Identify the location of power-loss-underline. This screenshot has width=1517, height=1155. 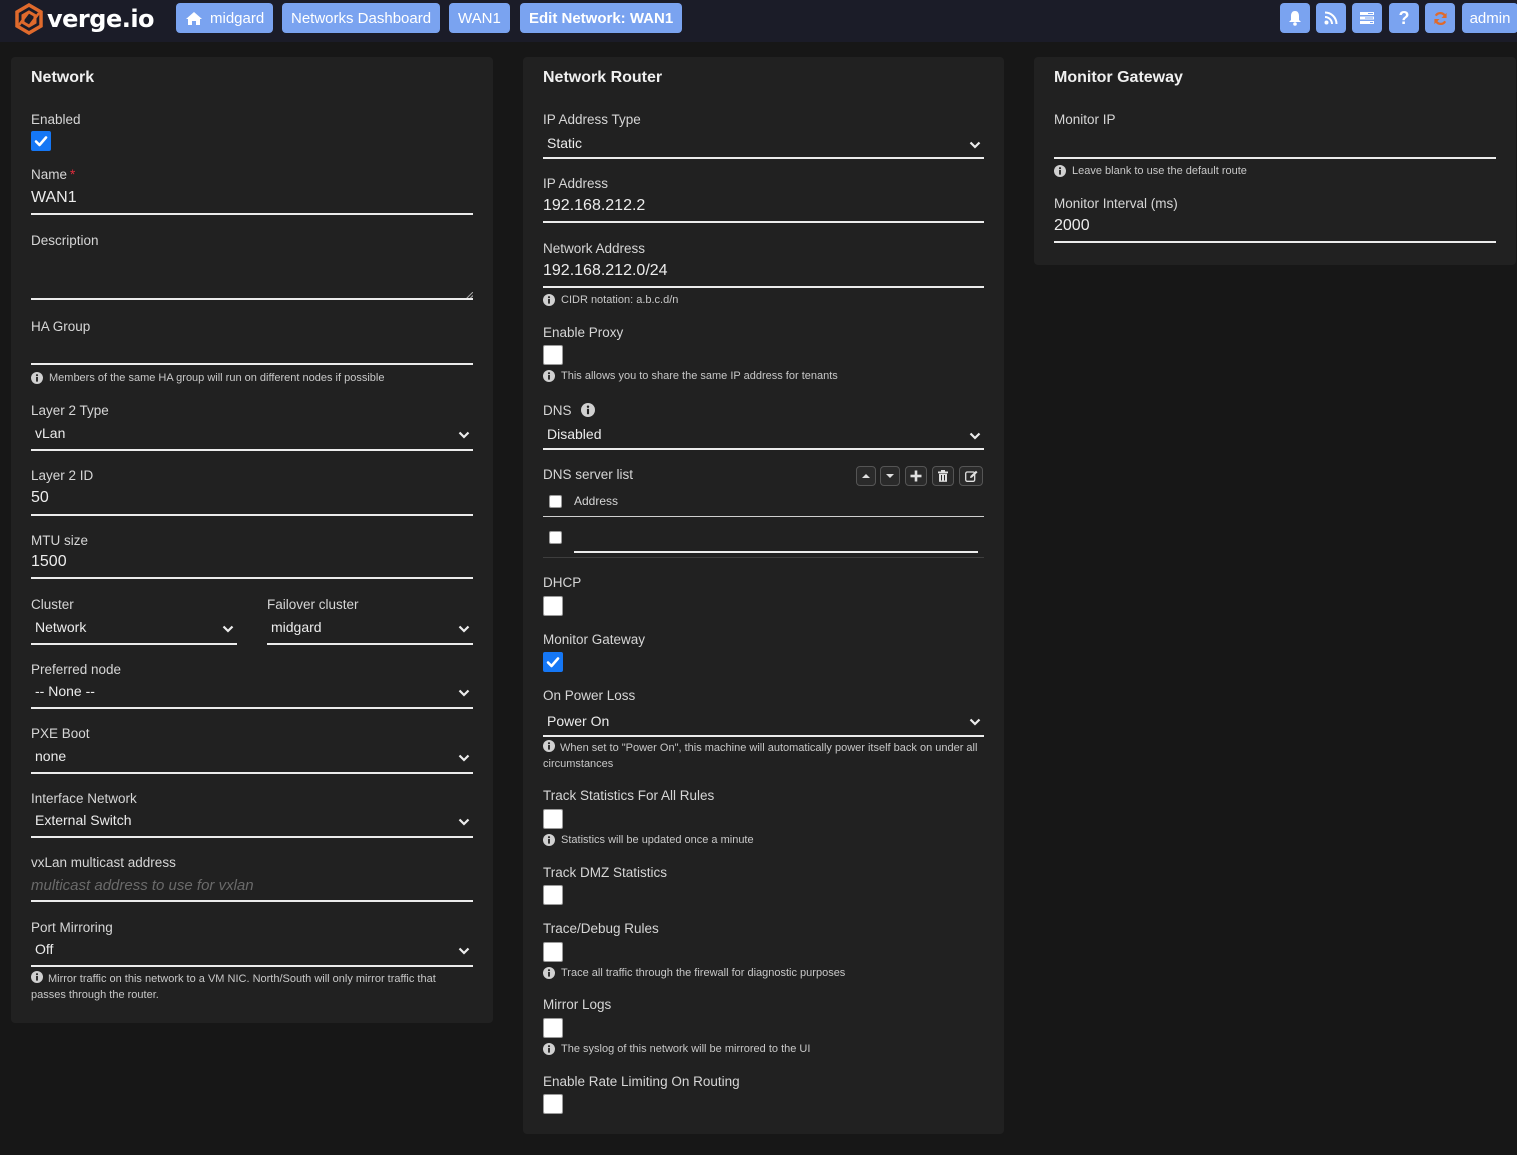
(763, 736).